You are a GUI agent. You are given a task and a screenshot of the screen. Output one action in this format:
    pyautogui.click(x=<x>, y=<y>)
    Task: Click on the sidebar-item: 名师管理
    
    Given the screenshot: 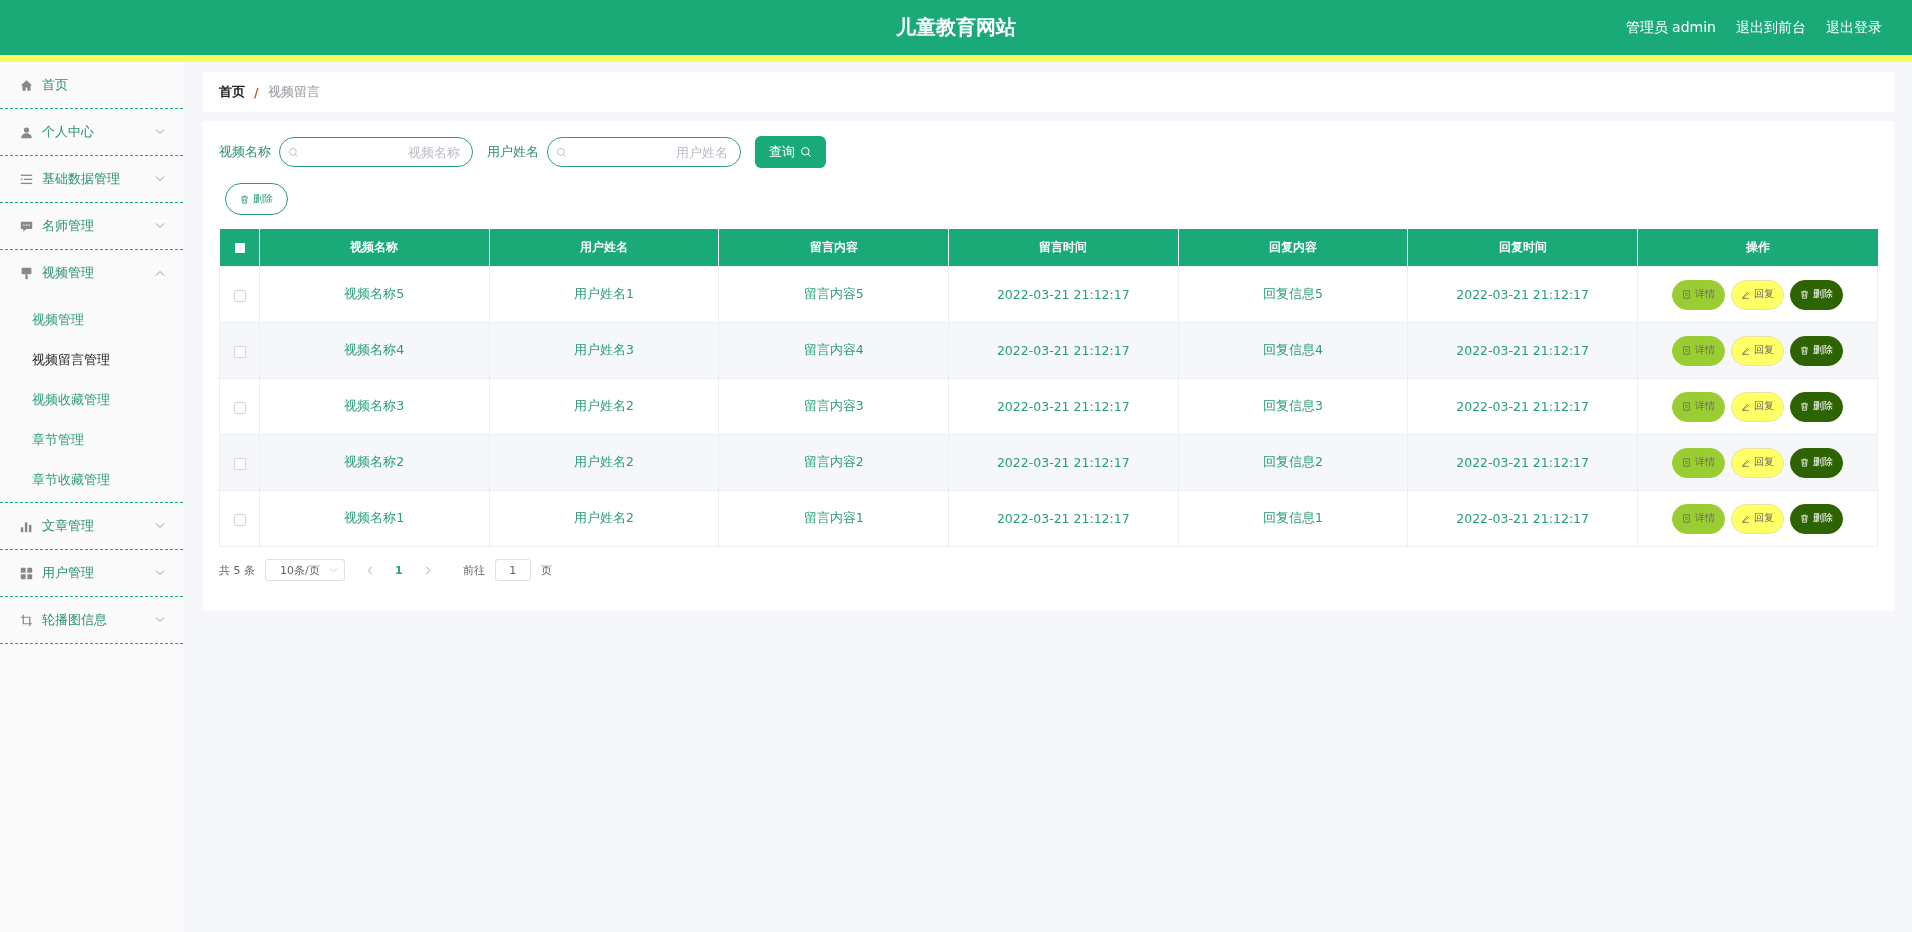 What is the action you would take?
    pyautogui.click(x=91, y=226)
    